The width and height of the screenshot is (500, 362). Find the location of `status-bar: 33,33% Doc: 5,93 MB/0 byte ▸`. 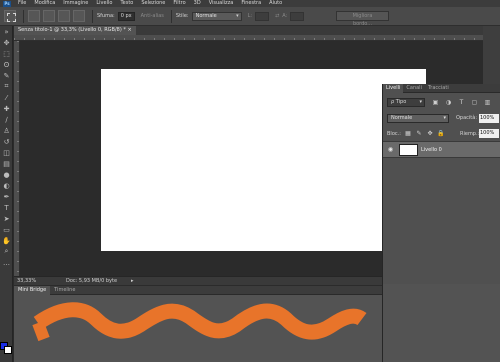

status-bar: 33,33% Doc: 5,93 MB/0 byte ▸ is located at coordinates (198, 280).